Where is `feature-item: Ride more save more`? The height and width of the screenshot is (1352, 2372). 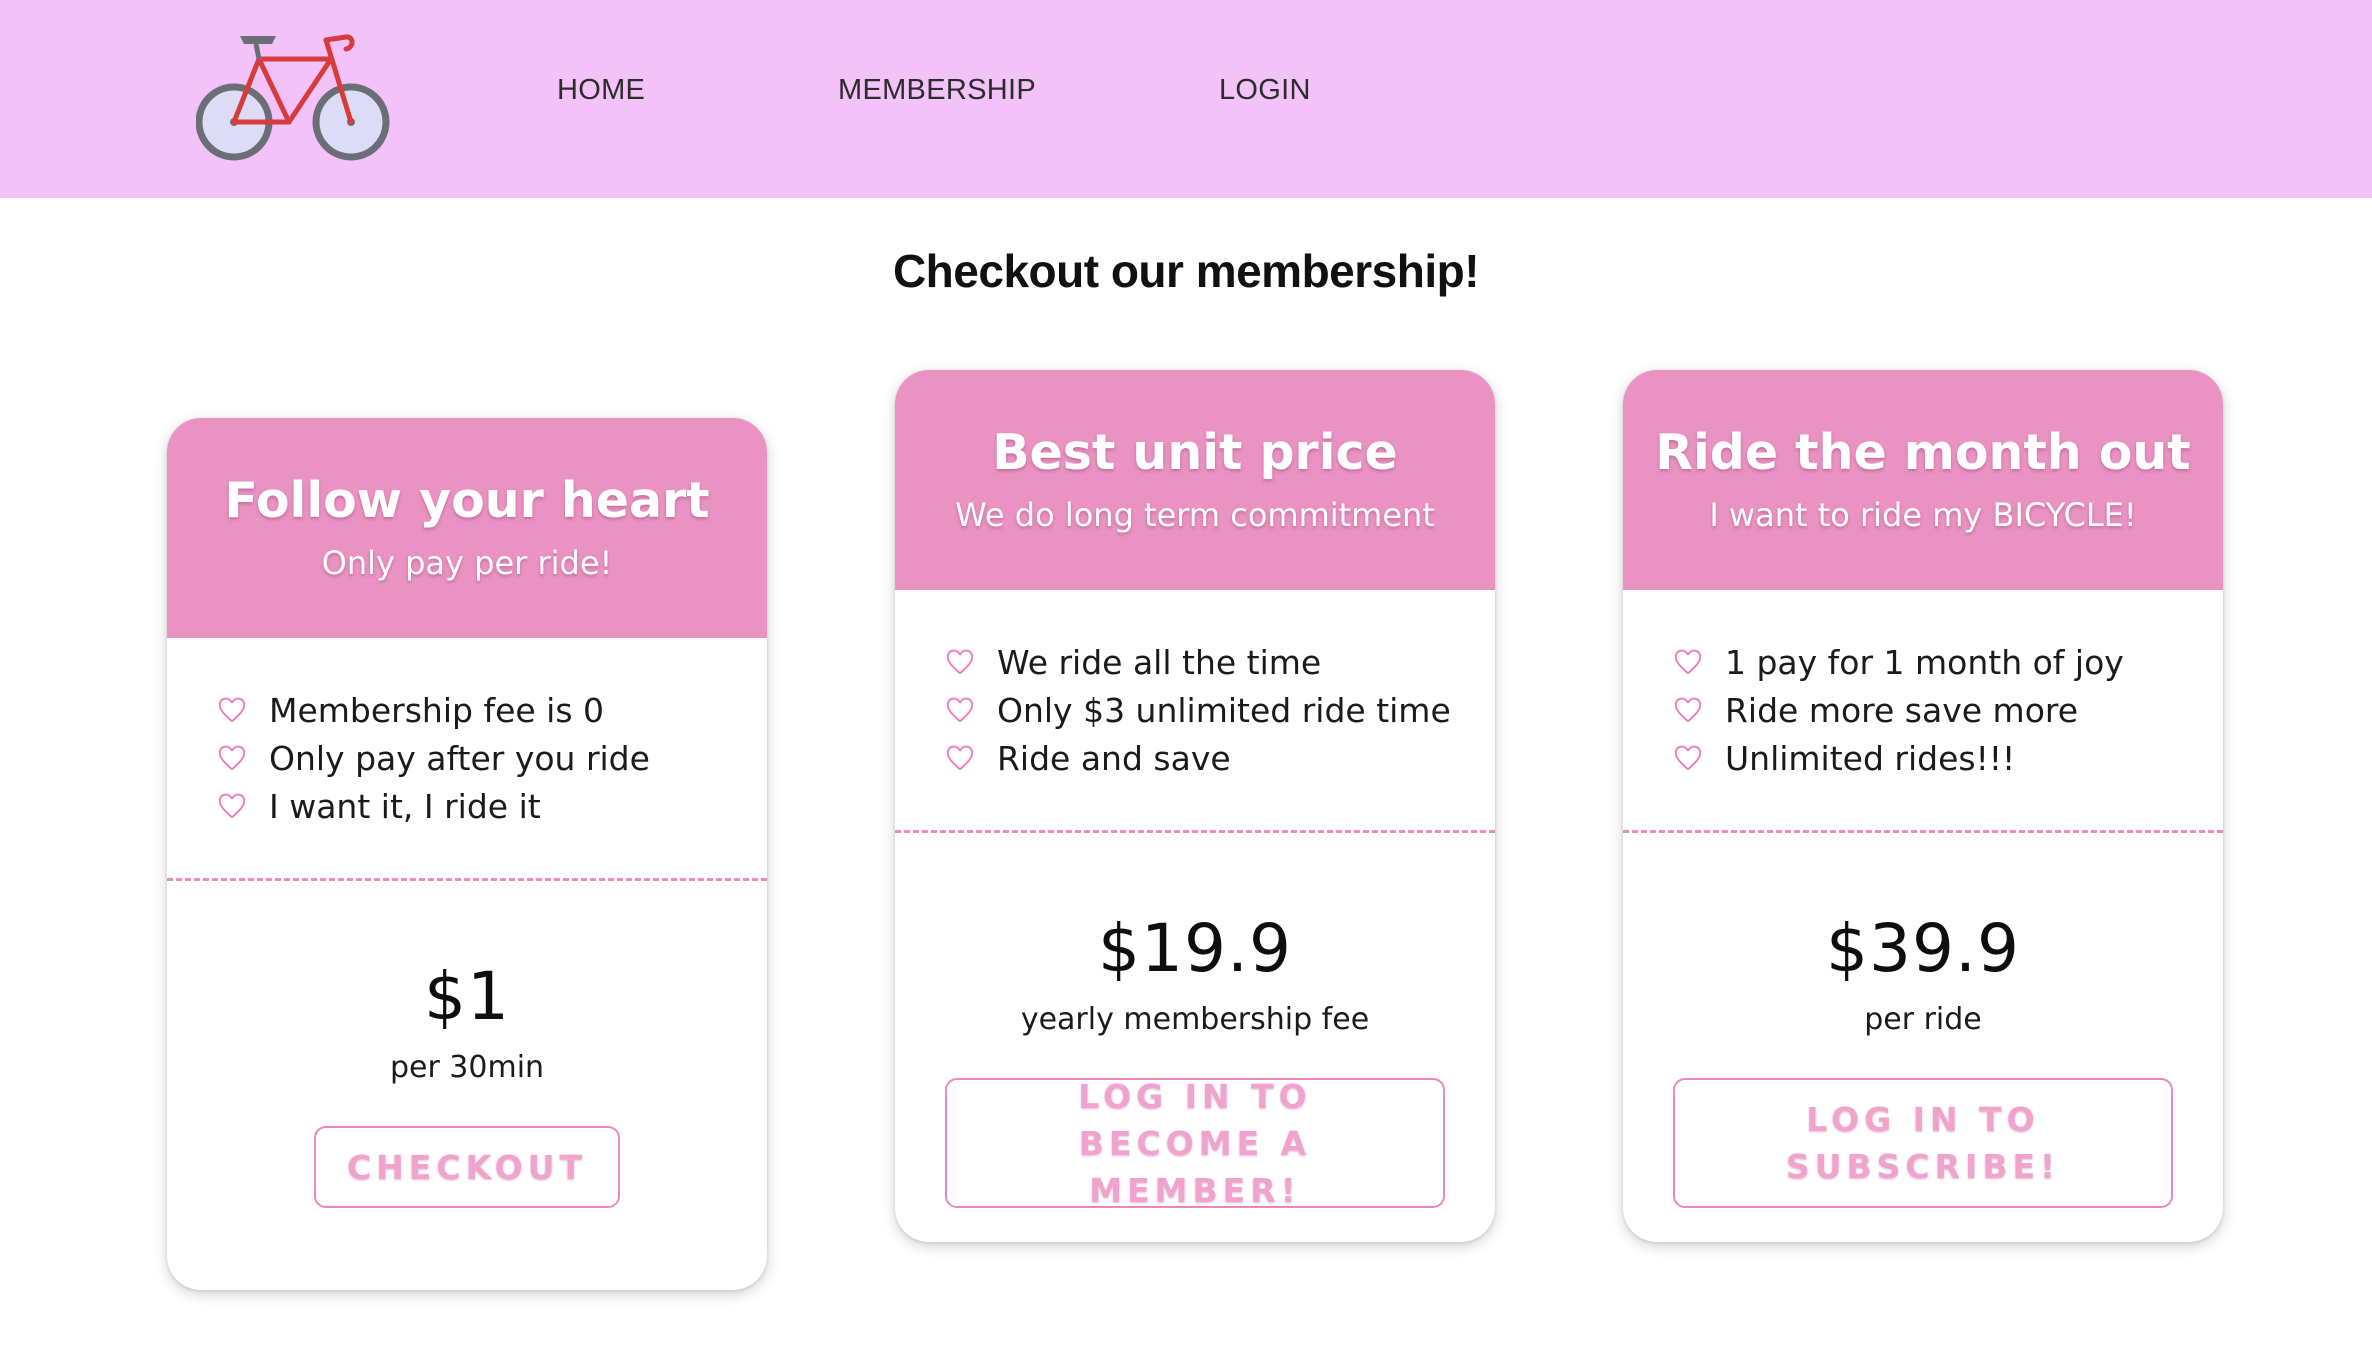 feature-item: Ride more save more is located at coordinates (1898, 710).